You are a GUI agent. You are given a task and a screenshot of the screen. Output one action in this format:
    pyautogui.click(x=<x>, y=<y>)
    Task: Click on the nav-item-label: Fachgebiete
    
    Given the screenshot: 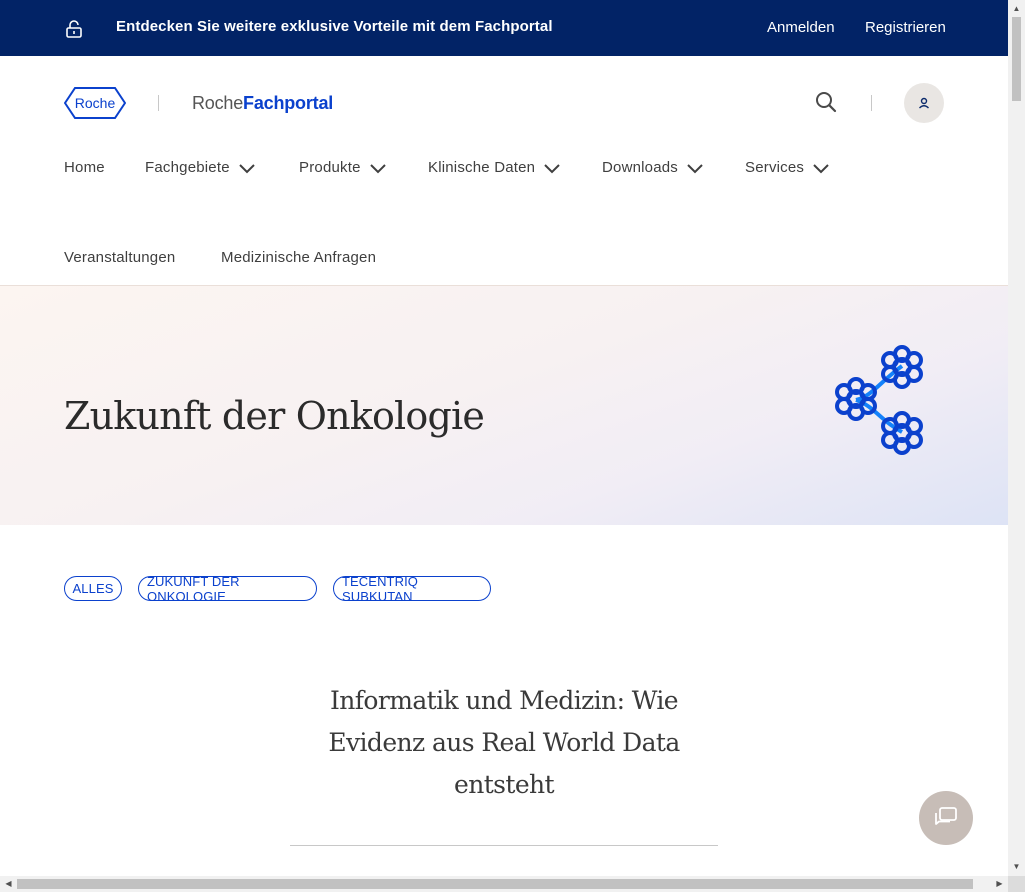 What is the action you would take?
    pyautogui.click(x=187, y=167)
    